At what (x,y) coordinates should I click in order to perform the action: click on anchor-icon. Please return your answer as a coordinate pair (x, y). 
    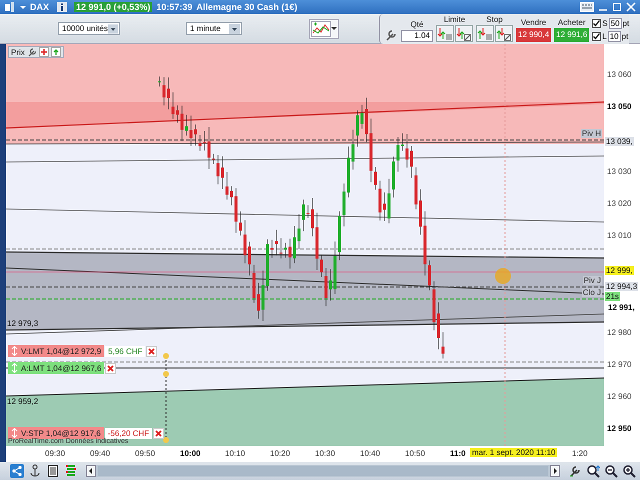
    Looking at the image, I should click on (35, 471).